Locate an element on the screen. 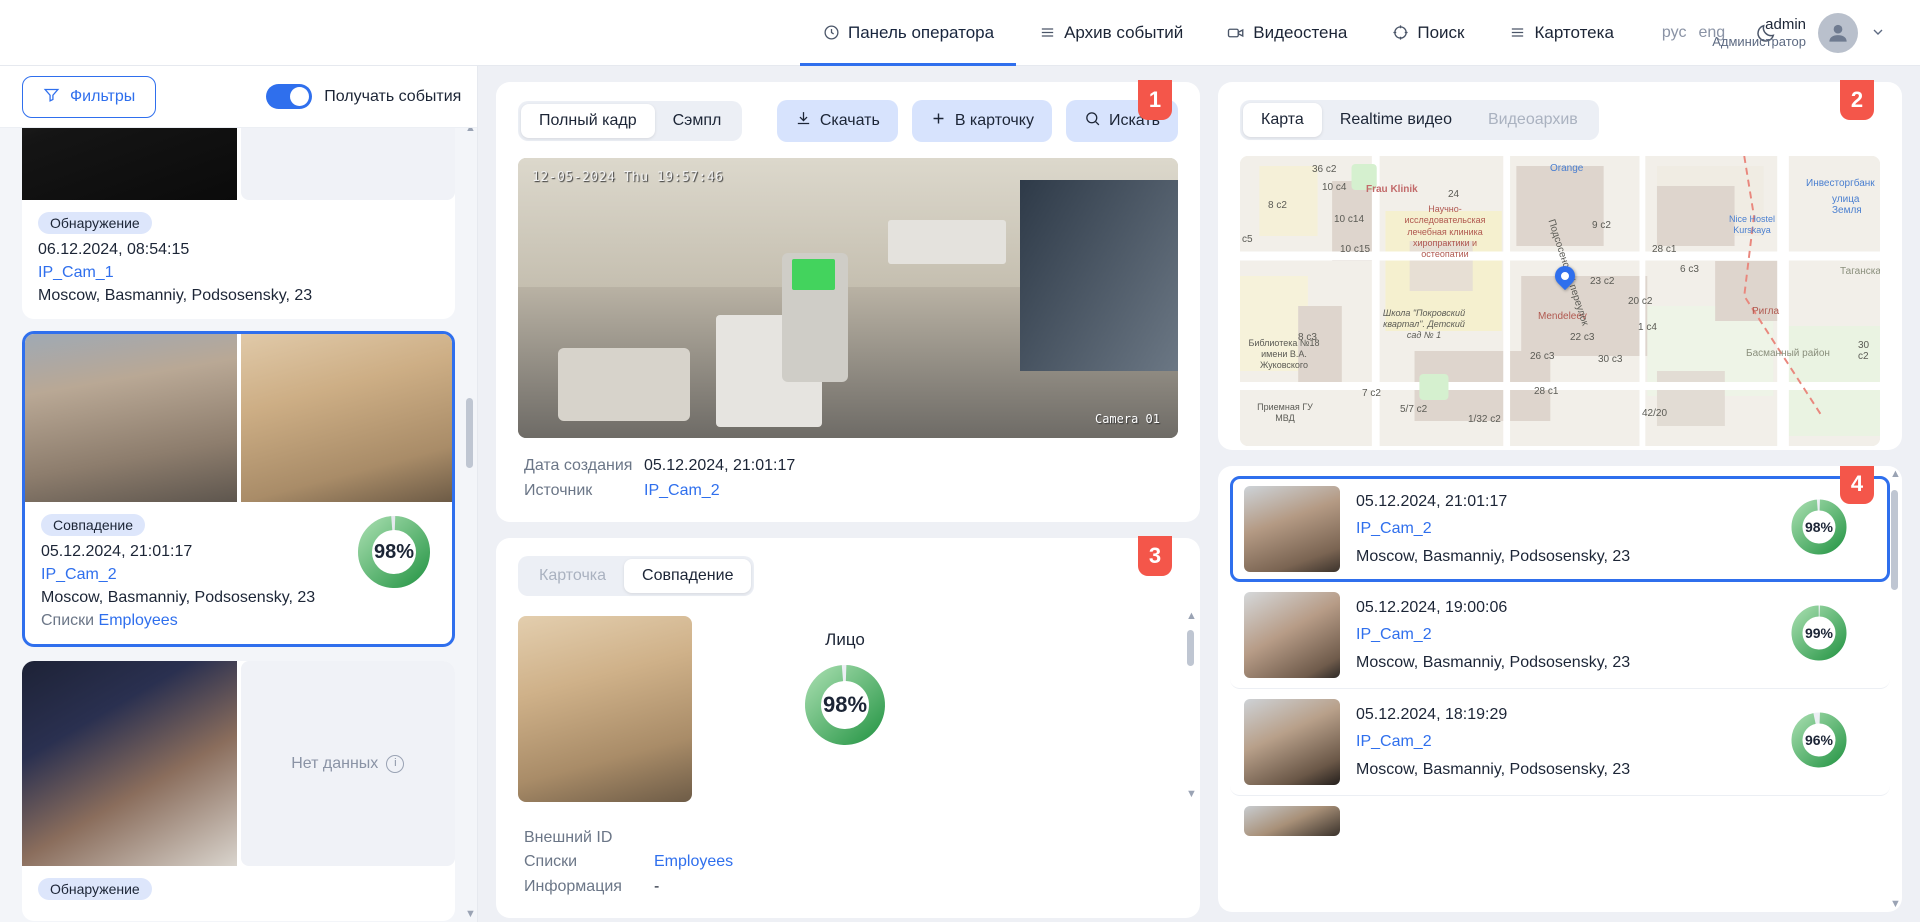  sidebar-toolbar: Фильтры Получать события is located at coordinates (238, 97).